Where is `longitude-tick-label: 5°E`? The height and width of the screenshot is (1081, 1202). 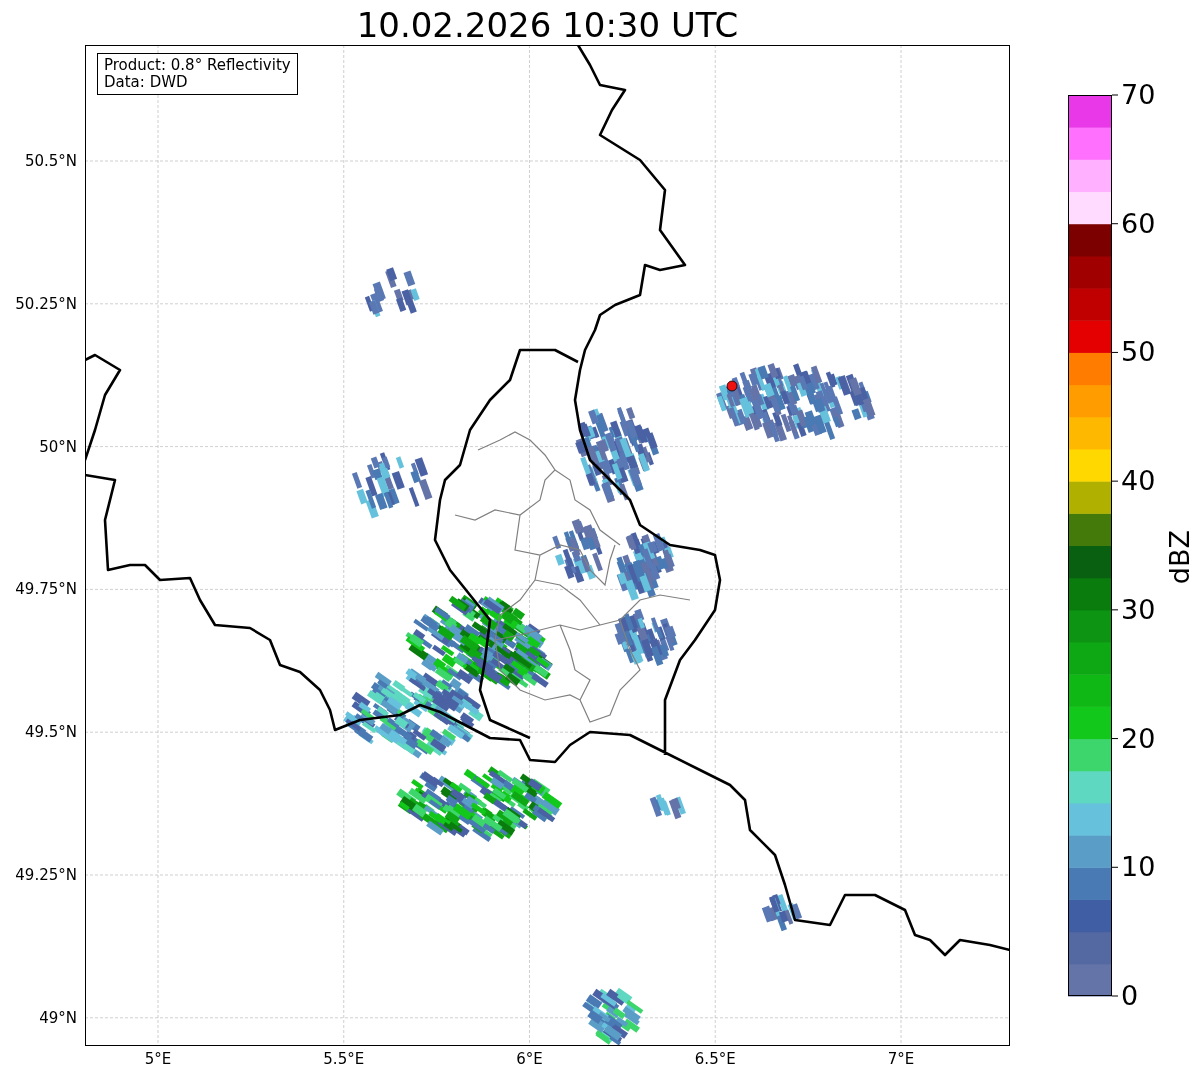 longitude-tick-label: 5°E is located at coordinates (158, 1059).